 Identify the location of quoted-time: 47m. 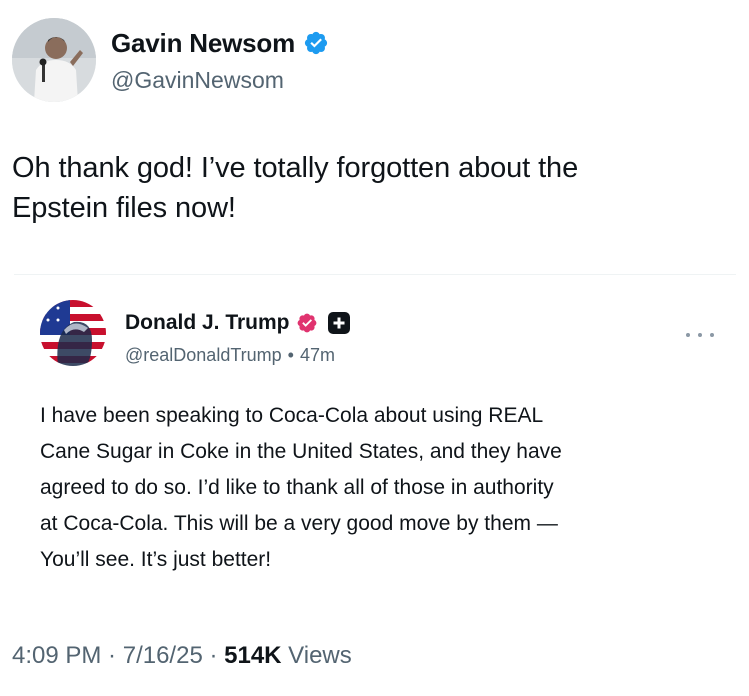
(317, 355).